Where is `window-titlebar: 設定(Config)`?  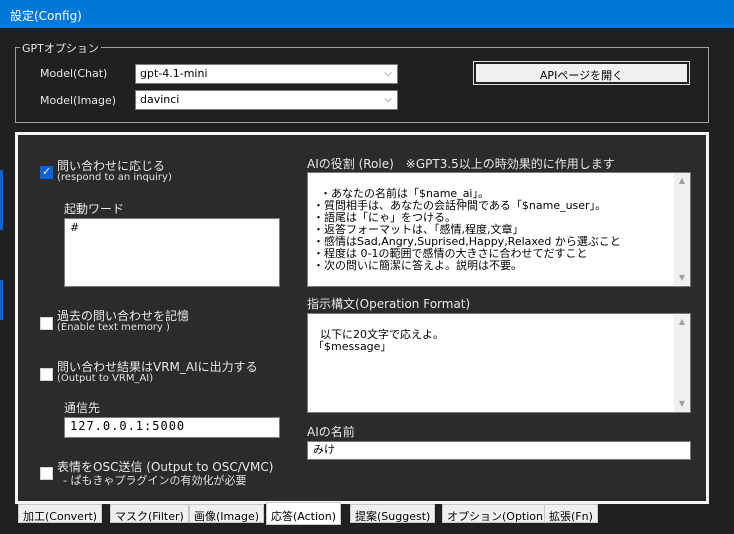 window-titlebar: 設定(Config) is located at coordinates (367, 14).